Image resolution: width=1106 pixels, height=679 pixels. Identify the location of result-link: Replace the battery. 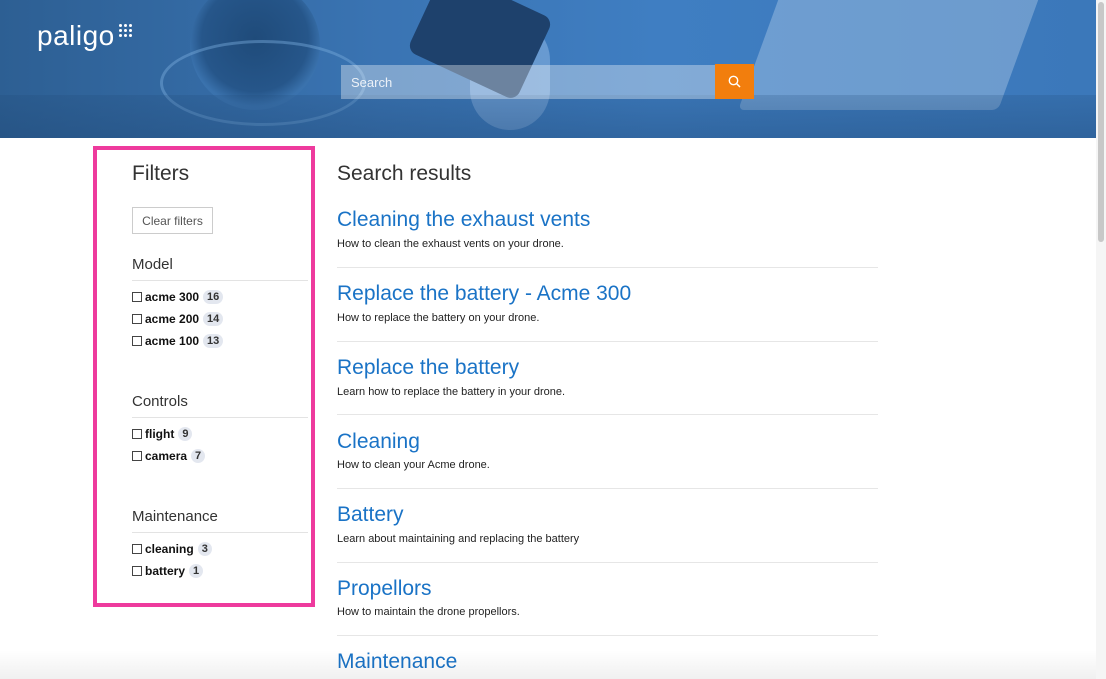
(428, 368).